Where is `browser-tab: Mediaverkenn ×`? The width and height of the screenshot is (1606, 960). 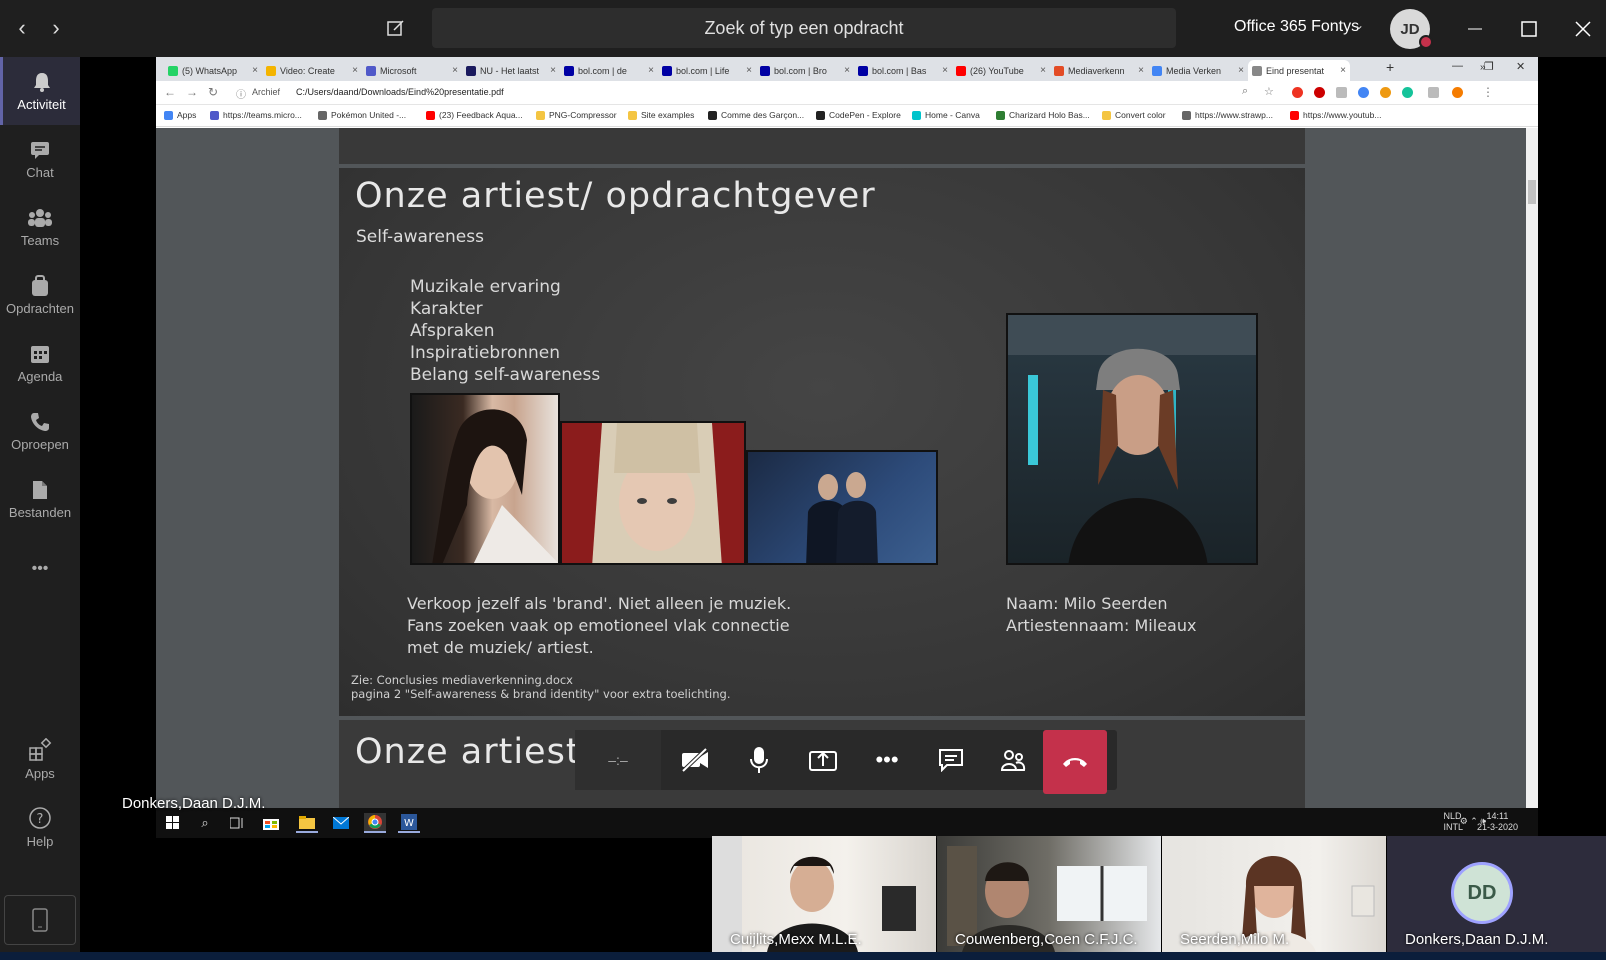
browser-tab: Mediaverkenn × is located at coordinates (1099, 70).